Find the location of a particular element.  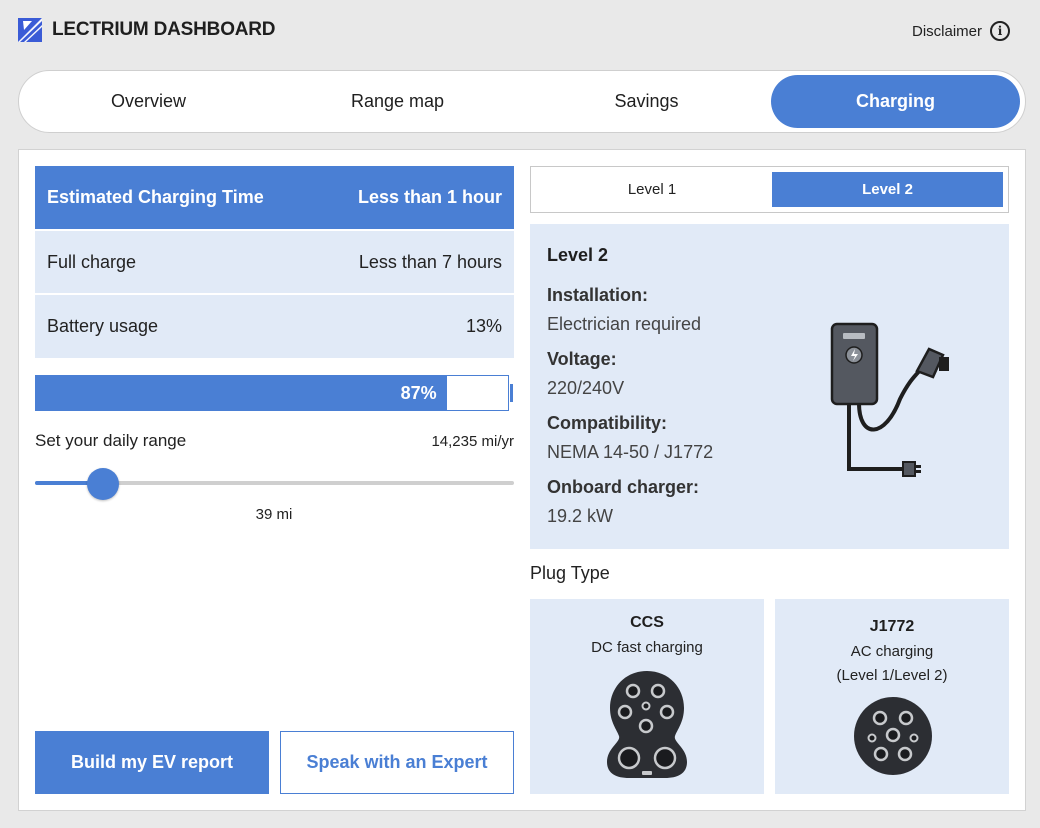

disclaimer-link: Disclaimer i is located at coordinates (961, 31).